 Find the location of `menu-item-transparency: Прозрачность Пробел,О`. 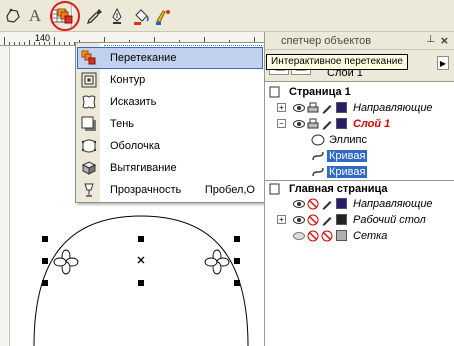

menu-item-transparency: Прозрачность Пробел,О is located at coordinates (170, 190).